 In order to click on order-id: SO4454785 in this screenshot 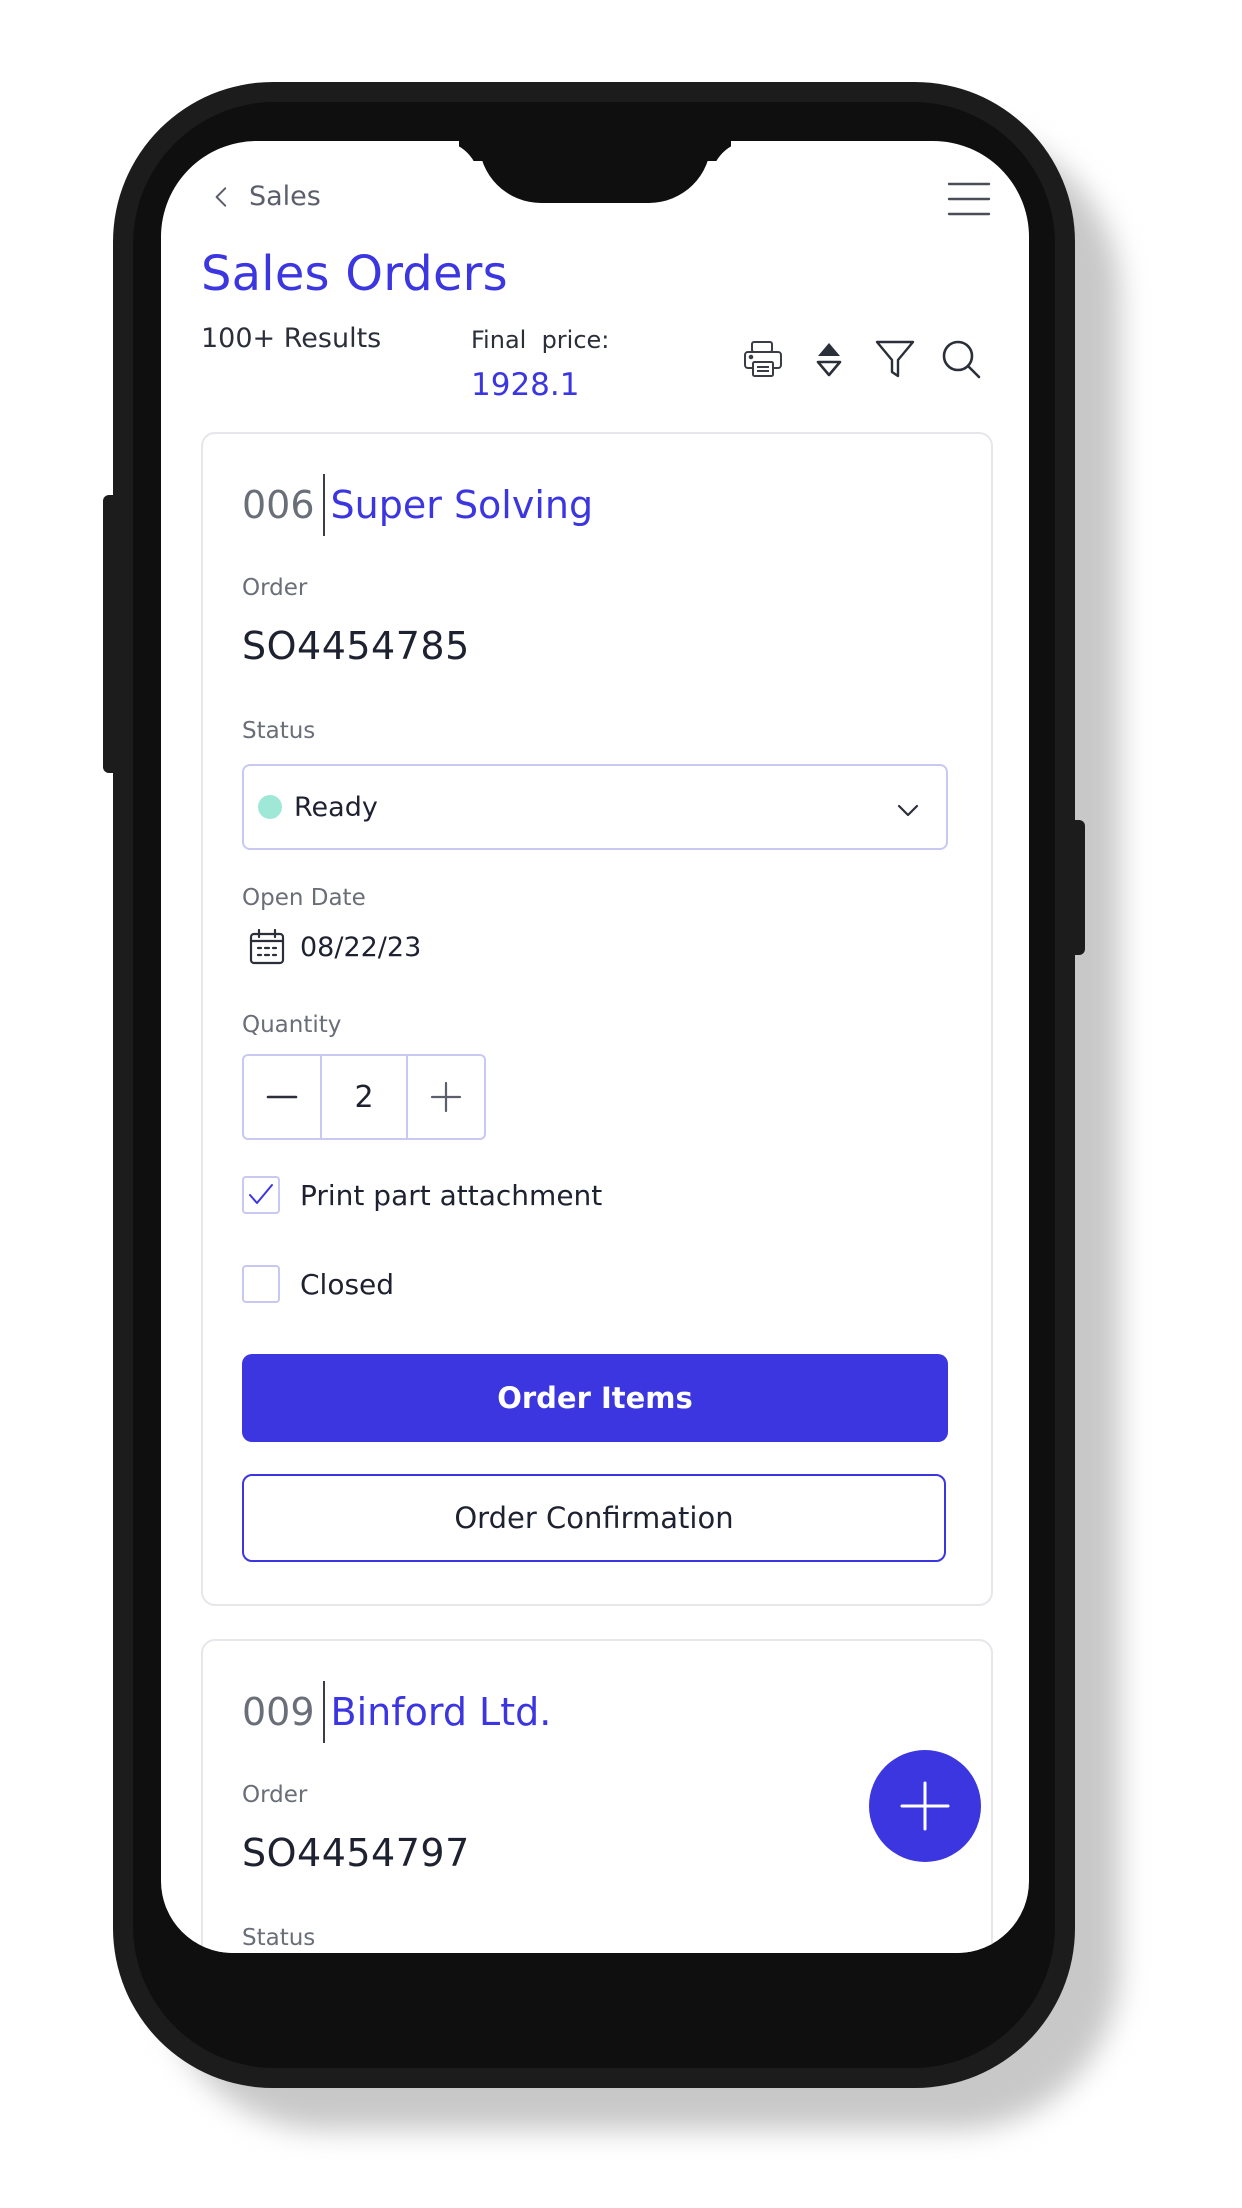, I will do `click(356, 646)`.